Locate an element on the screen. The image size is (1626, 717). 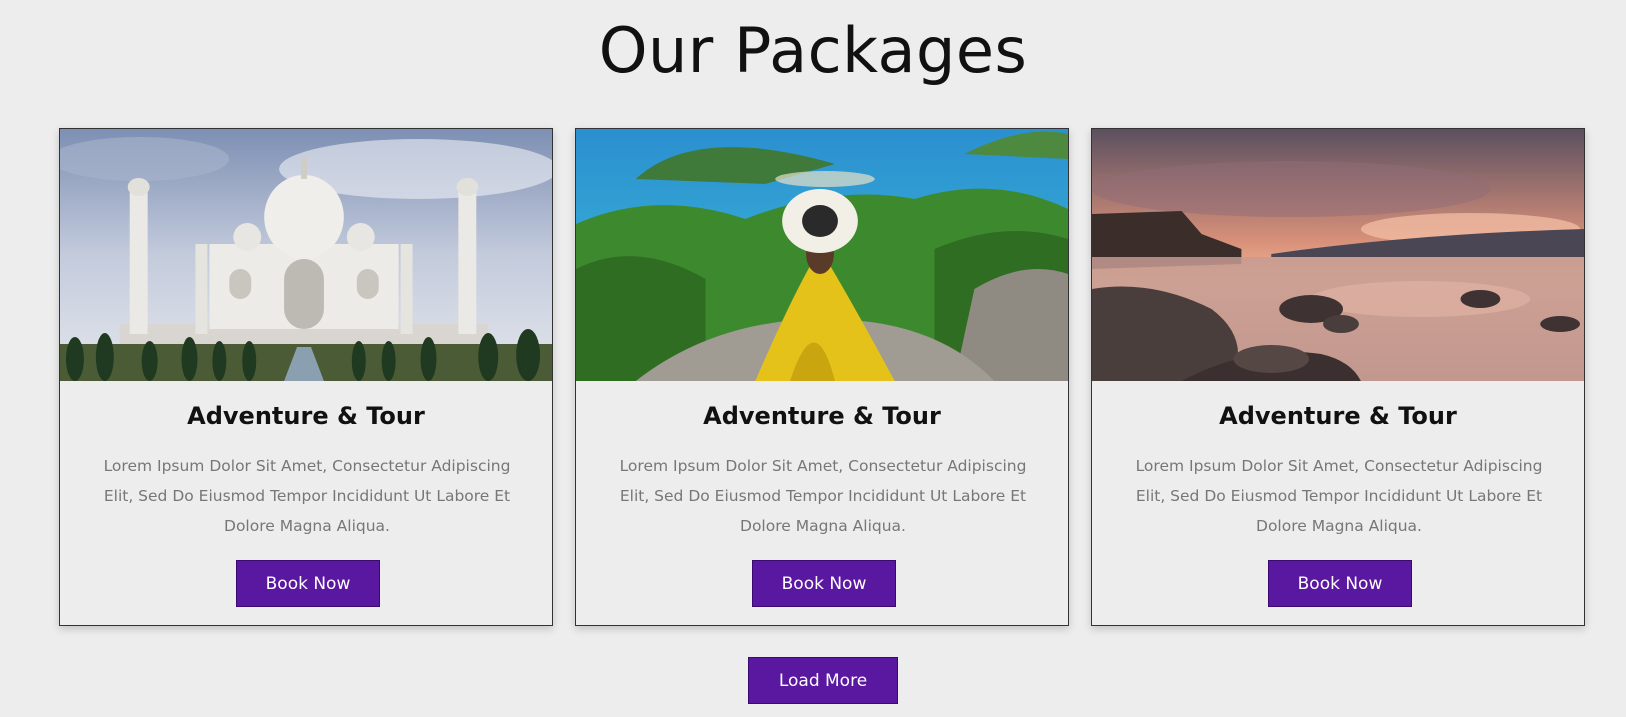
load-more-button: Load More is located at coordinates (823, 680).